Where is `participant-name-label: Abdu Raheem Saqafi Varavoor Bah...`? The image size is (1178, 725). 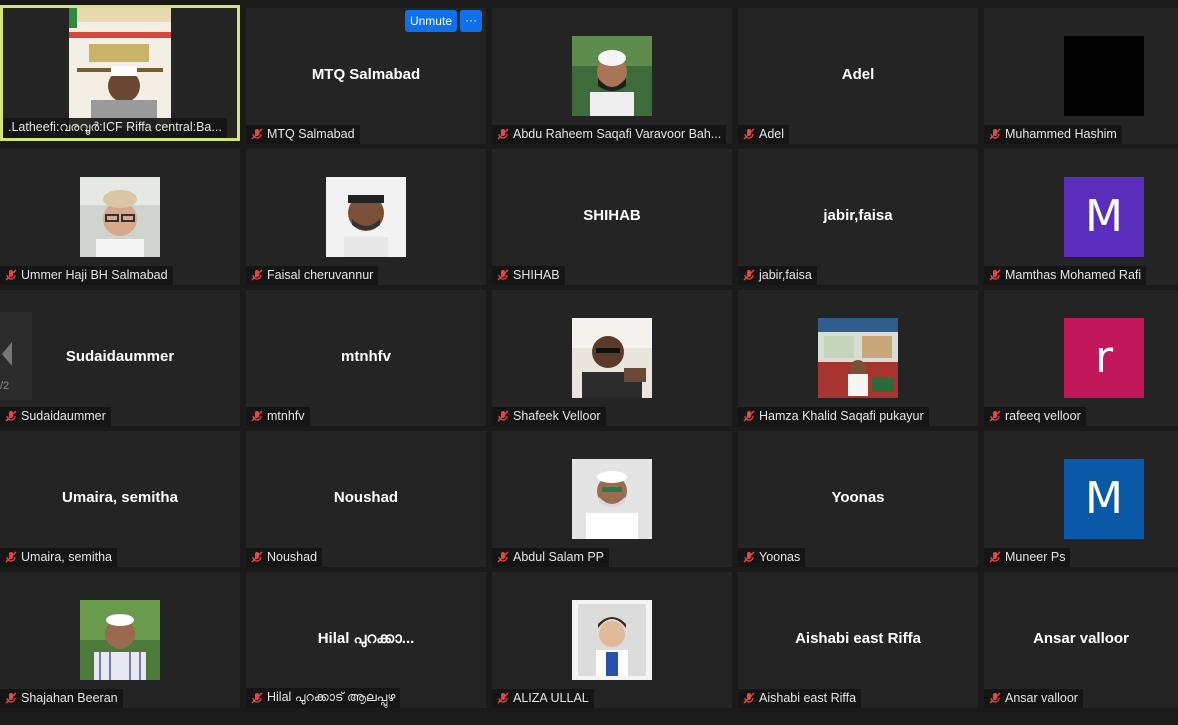
participant-name-label: Abdu Raheem Saqafi Varavoor Bah... is located at coordinates (609, 134).